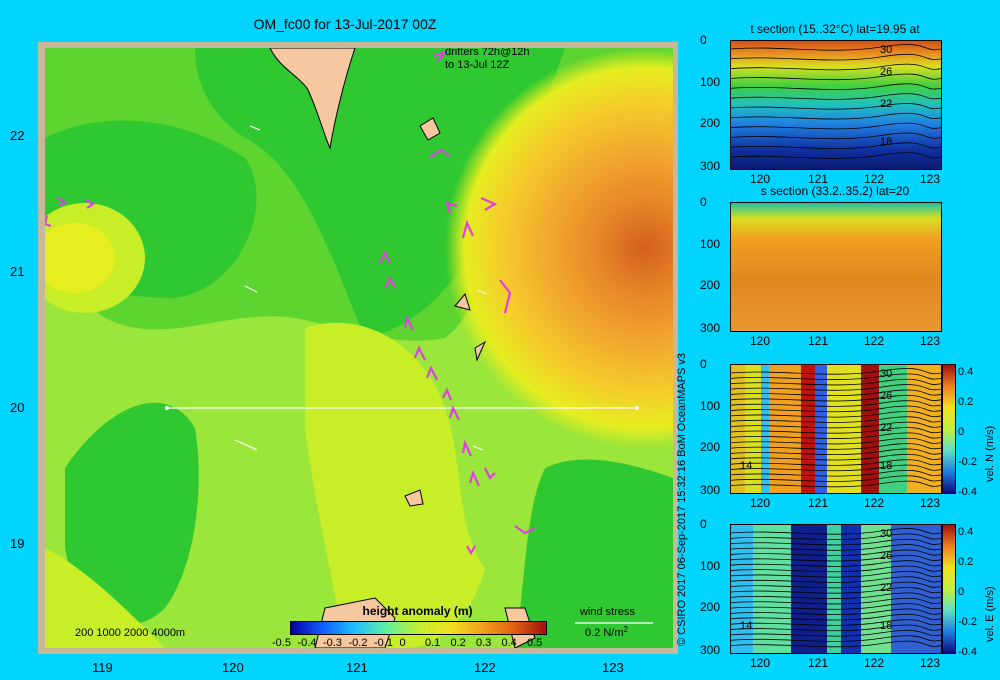 The height and width of the screenshot is (680, 1000). What do you see at coordinates (233, 667) in the screenshot?
I see `lon-tick-label: 120` at bounding box center [233, 667].